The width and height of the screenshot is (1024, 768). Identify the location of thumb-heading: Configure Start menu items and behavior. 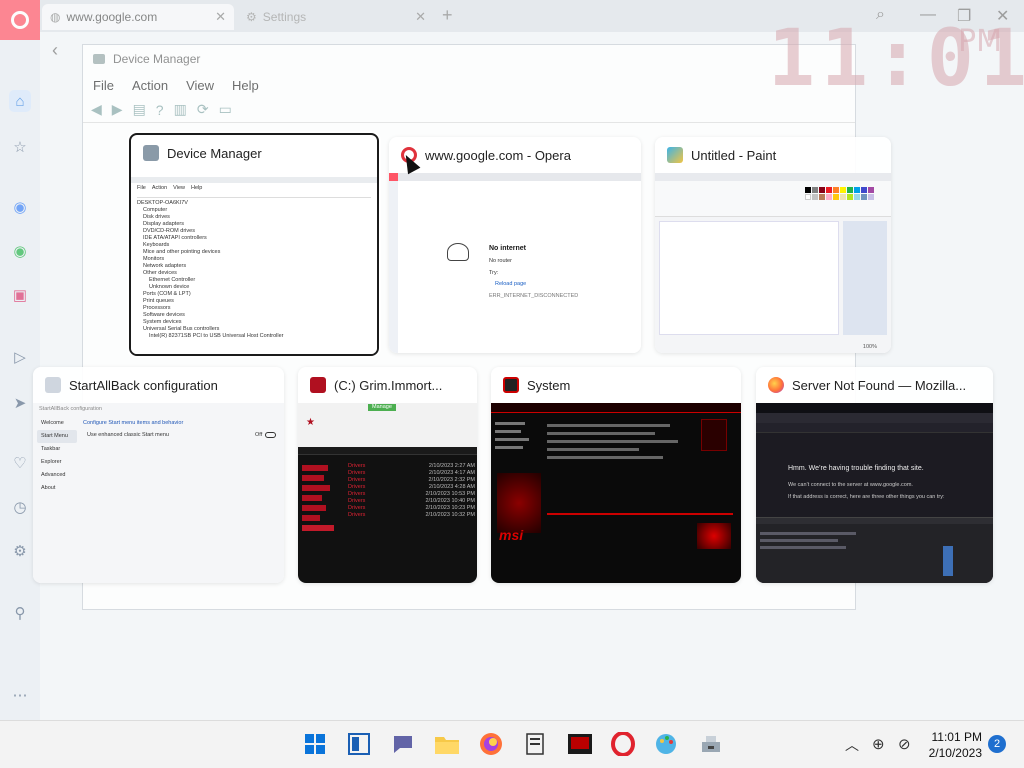
(133, 423).